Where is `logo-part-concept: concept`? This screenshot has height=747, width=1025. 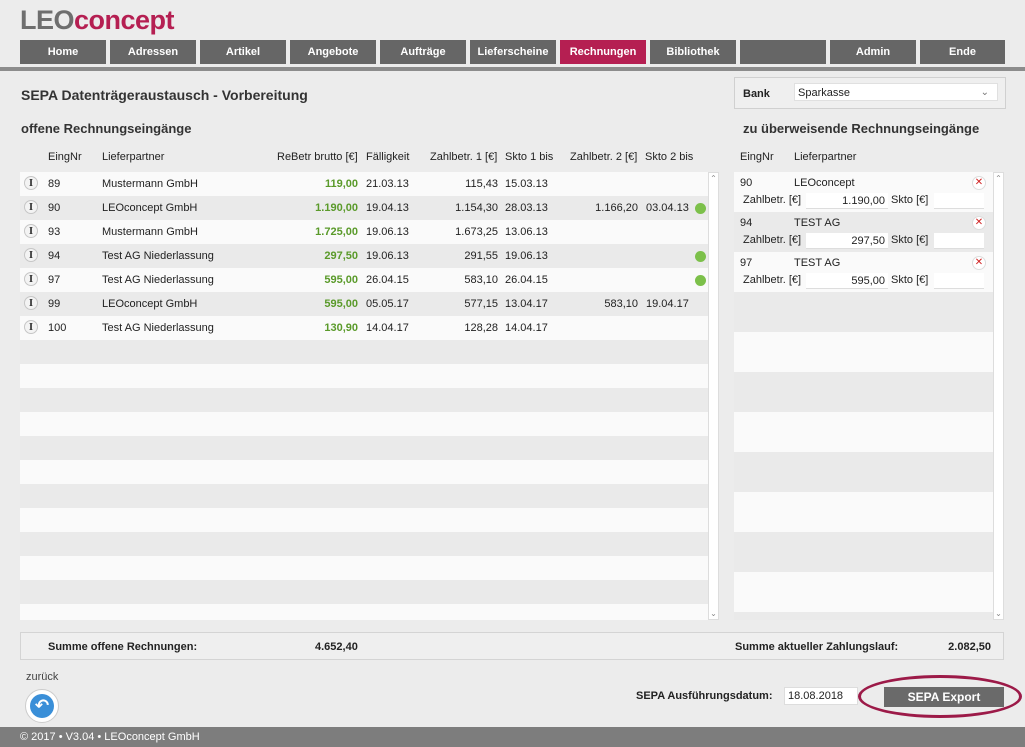 logo-part-concept: concept is located at coordinates (124, 20).